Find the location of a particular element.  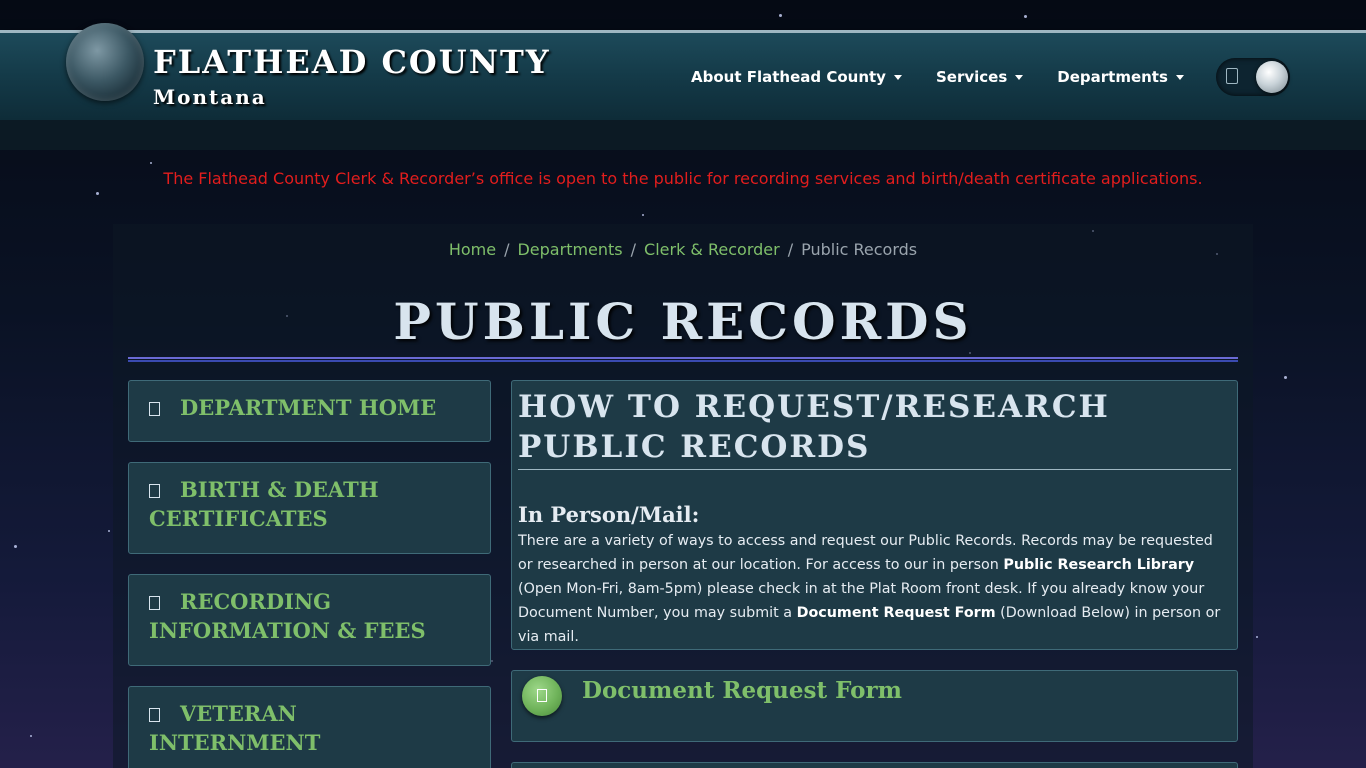

theme-toggle is located at coordinates (1253, 77).